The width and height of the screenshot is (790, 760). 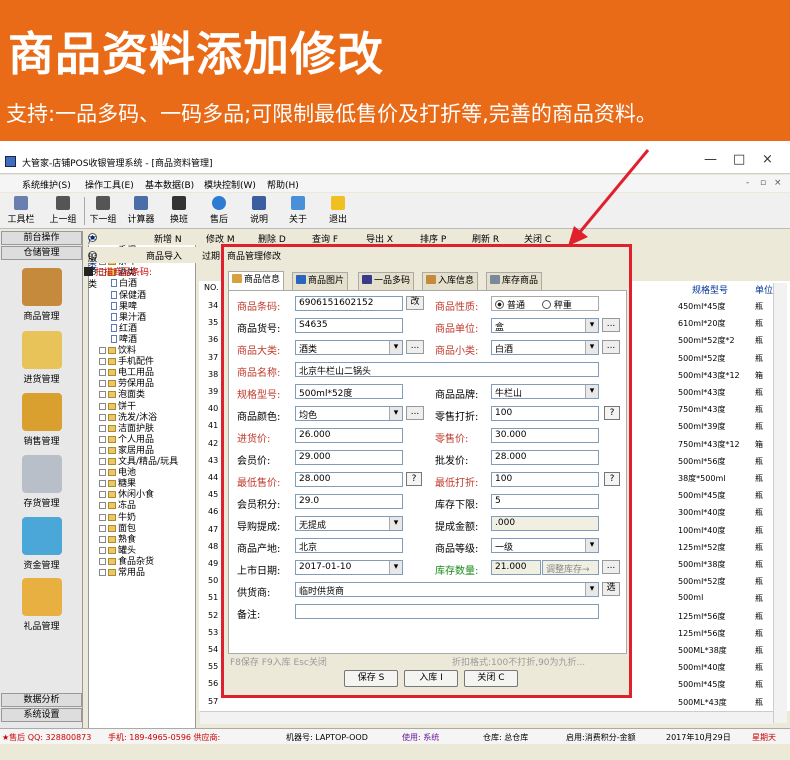 What do you see at coordinates (450, 281) in the screenshot?
I see `tab-stock-in: 入库信息` at bounding box center [450, 281].